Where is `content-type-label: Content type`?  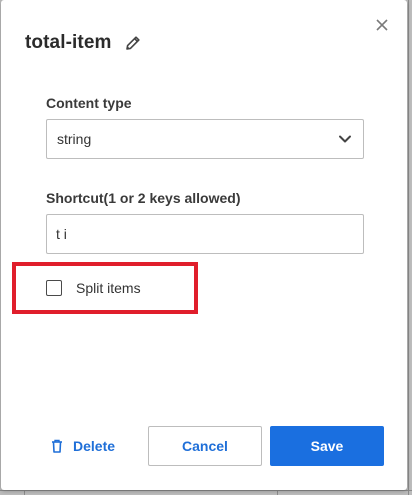 content-type-label: Content type is located at coordinates (89, 103).